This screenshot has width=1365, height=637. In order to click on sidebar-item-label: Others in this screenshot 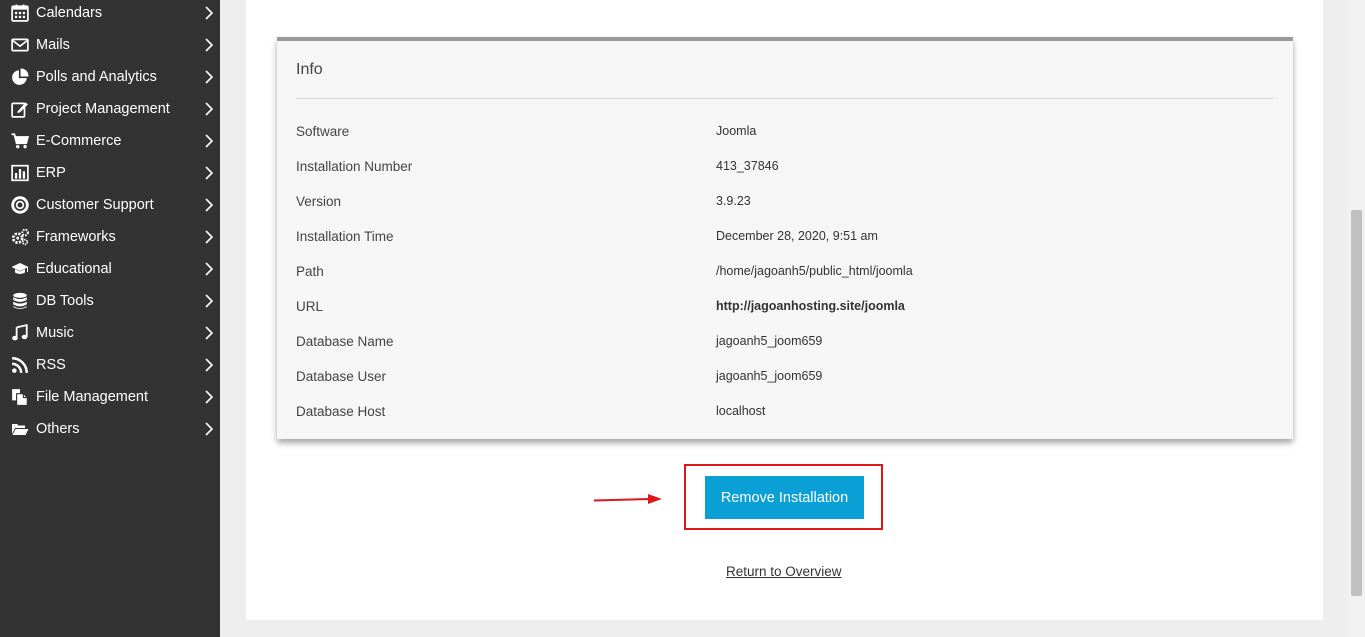, I will do `click(58, 429)`.